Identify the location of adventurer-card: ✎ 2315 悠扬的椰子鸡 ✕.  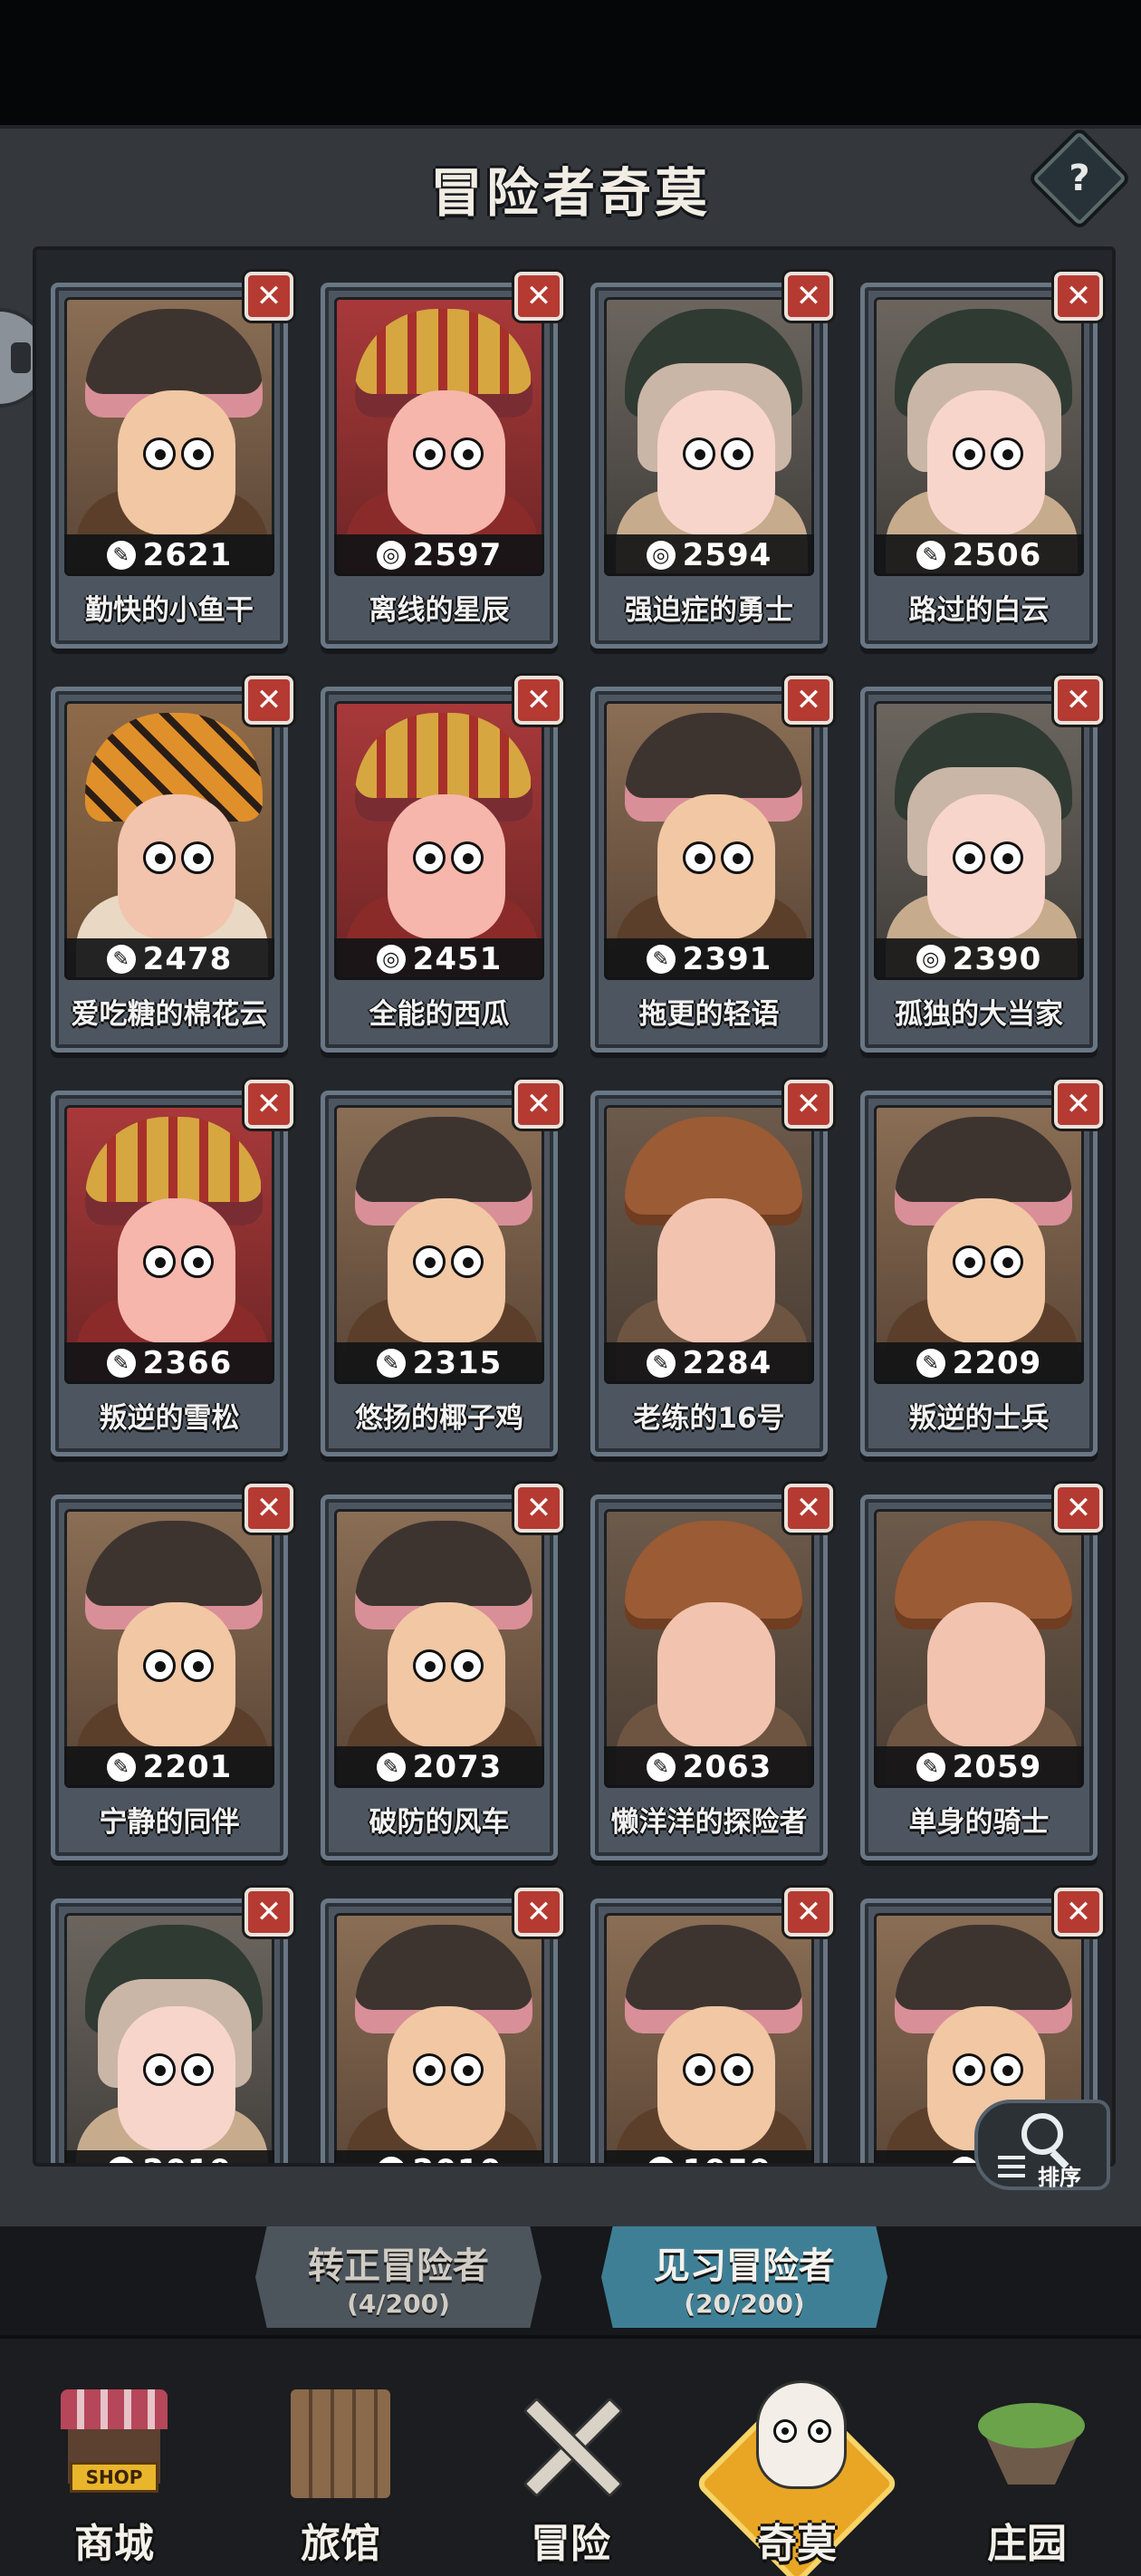
(442, 1268).